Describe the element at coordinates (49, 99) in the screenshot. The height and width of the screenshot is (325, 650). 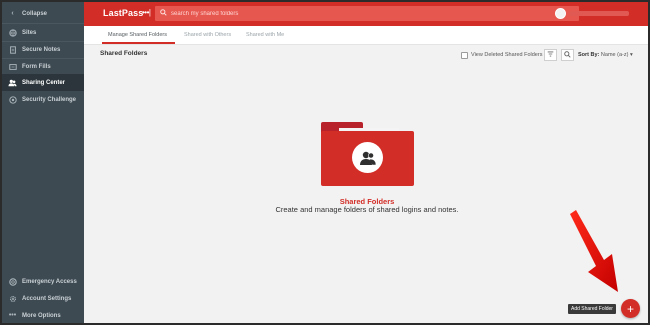
I see `sidebar-item-label: Security Challenge` at that location.